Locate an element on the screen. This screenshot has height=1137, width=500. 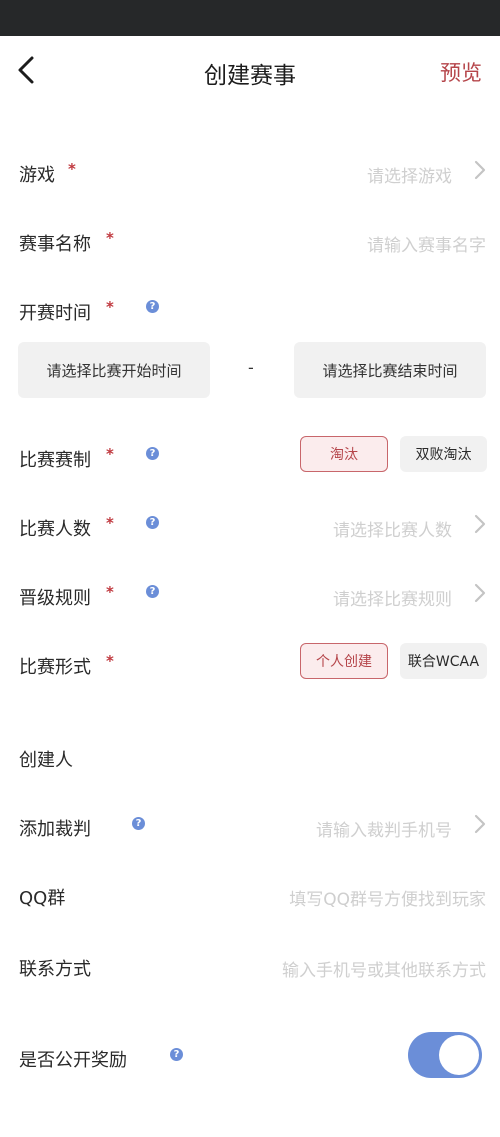
mode-label: 比赛形式 is located at coordinates (55, 667).